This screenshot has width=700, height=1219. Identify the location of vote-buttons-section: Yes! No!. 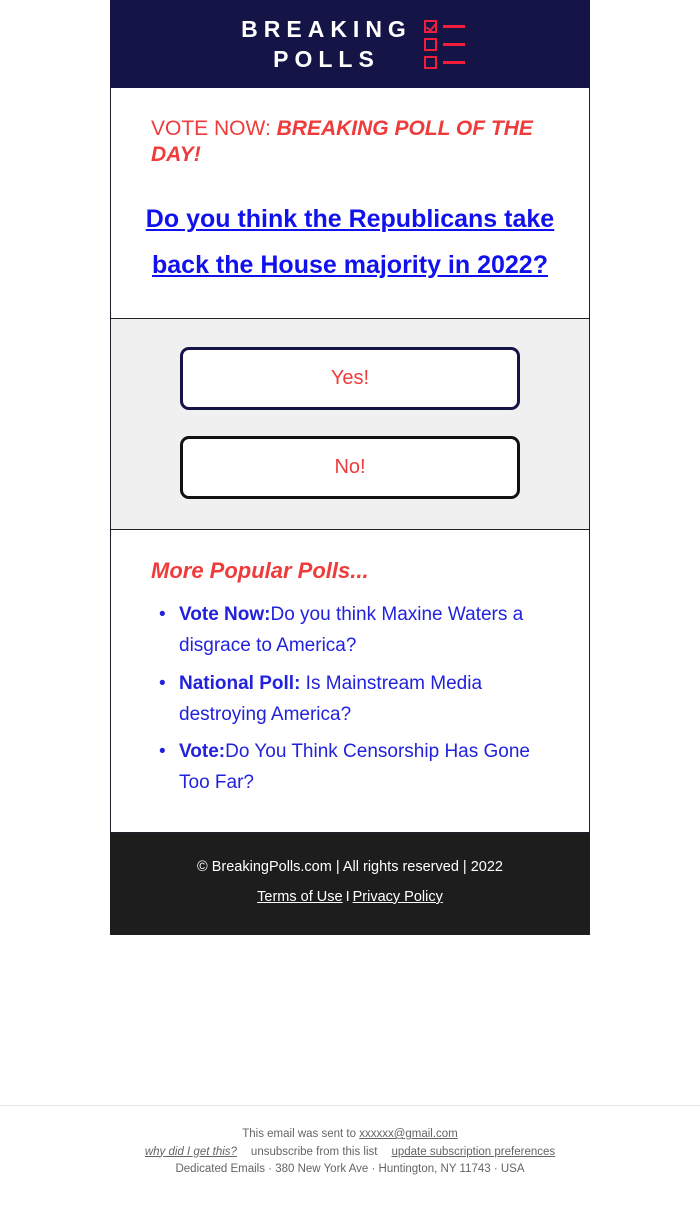
(350, 425).